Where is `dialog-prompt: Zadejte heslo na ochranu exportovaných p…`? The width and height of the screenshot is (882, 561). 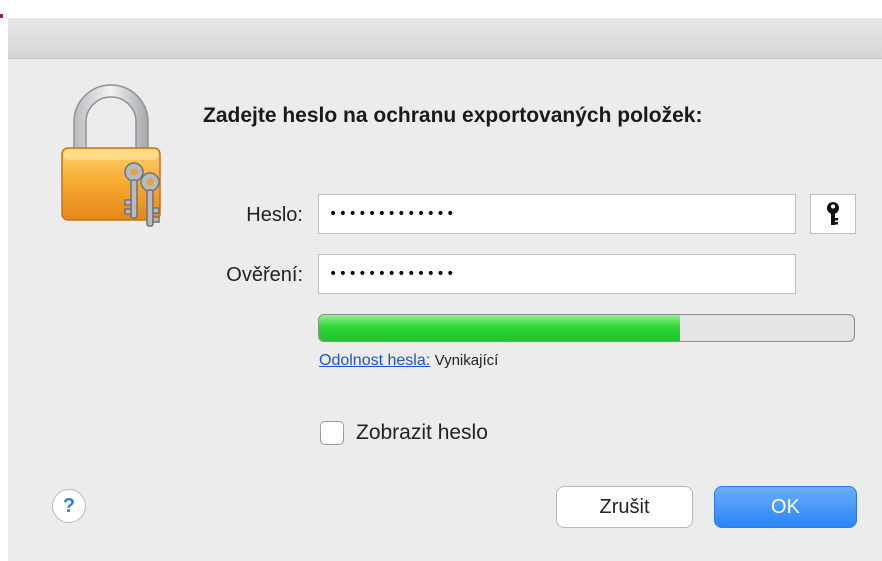 dialog-prompt: Zadejte heslo na ochranu exportovaných p… is located at coordinates (453, 115).